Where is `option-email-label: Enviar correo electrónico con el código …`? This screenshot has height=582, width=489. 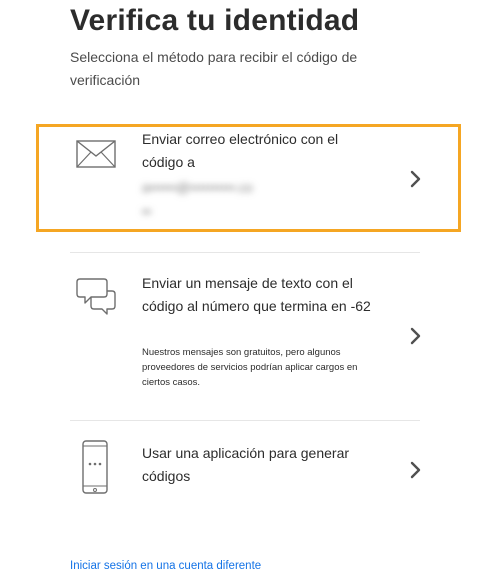 option-email-label: Enviar correo electrónico con el código … is located at coordinates (240, 150).